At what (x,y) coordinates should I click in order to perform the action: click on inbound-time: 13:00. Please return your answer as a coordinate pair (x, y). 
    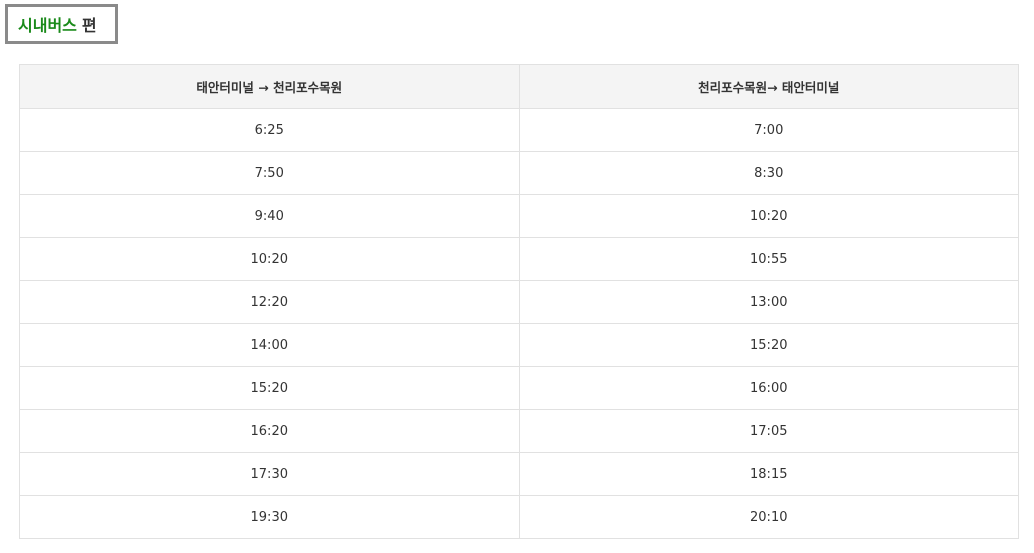
    Looking at the image, I should click on (768, 302).